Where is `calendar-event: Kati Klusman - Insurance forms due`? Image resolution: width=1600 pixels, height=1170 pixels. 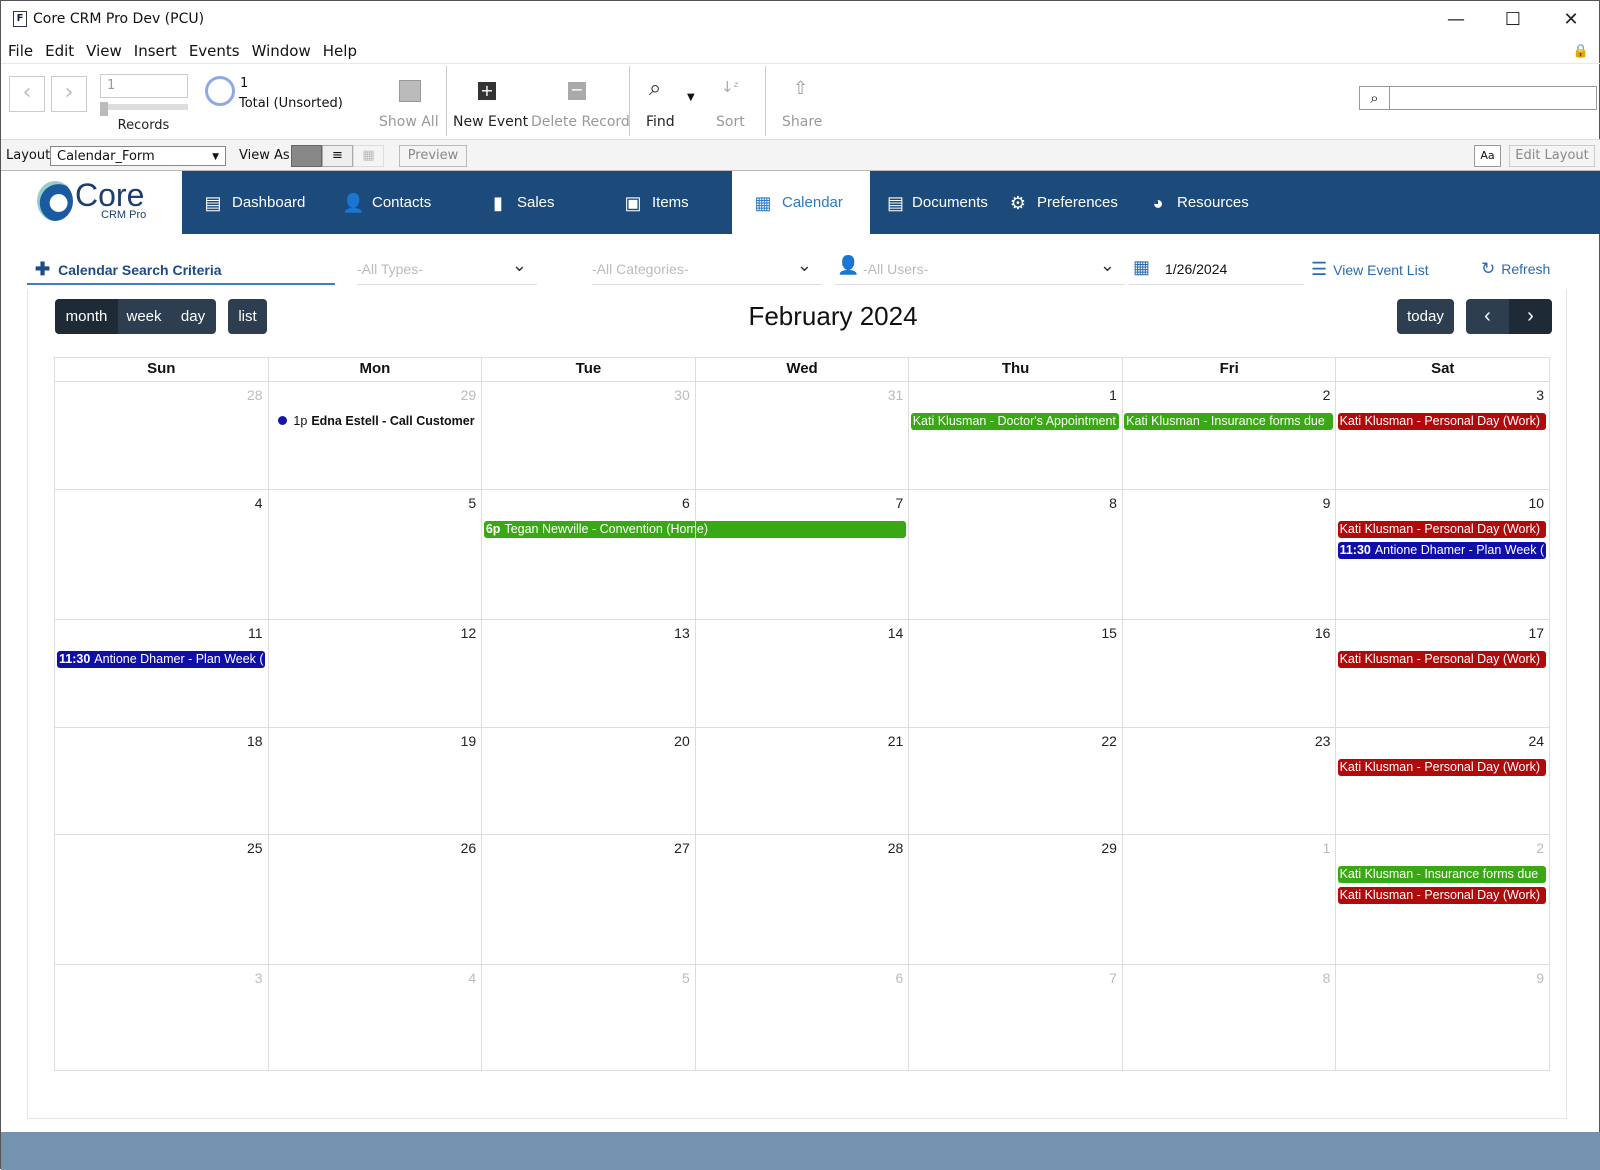 calendar-event: Kati Klusman - Insurance forms due is located at coordinates (1228, 421).